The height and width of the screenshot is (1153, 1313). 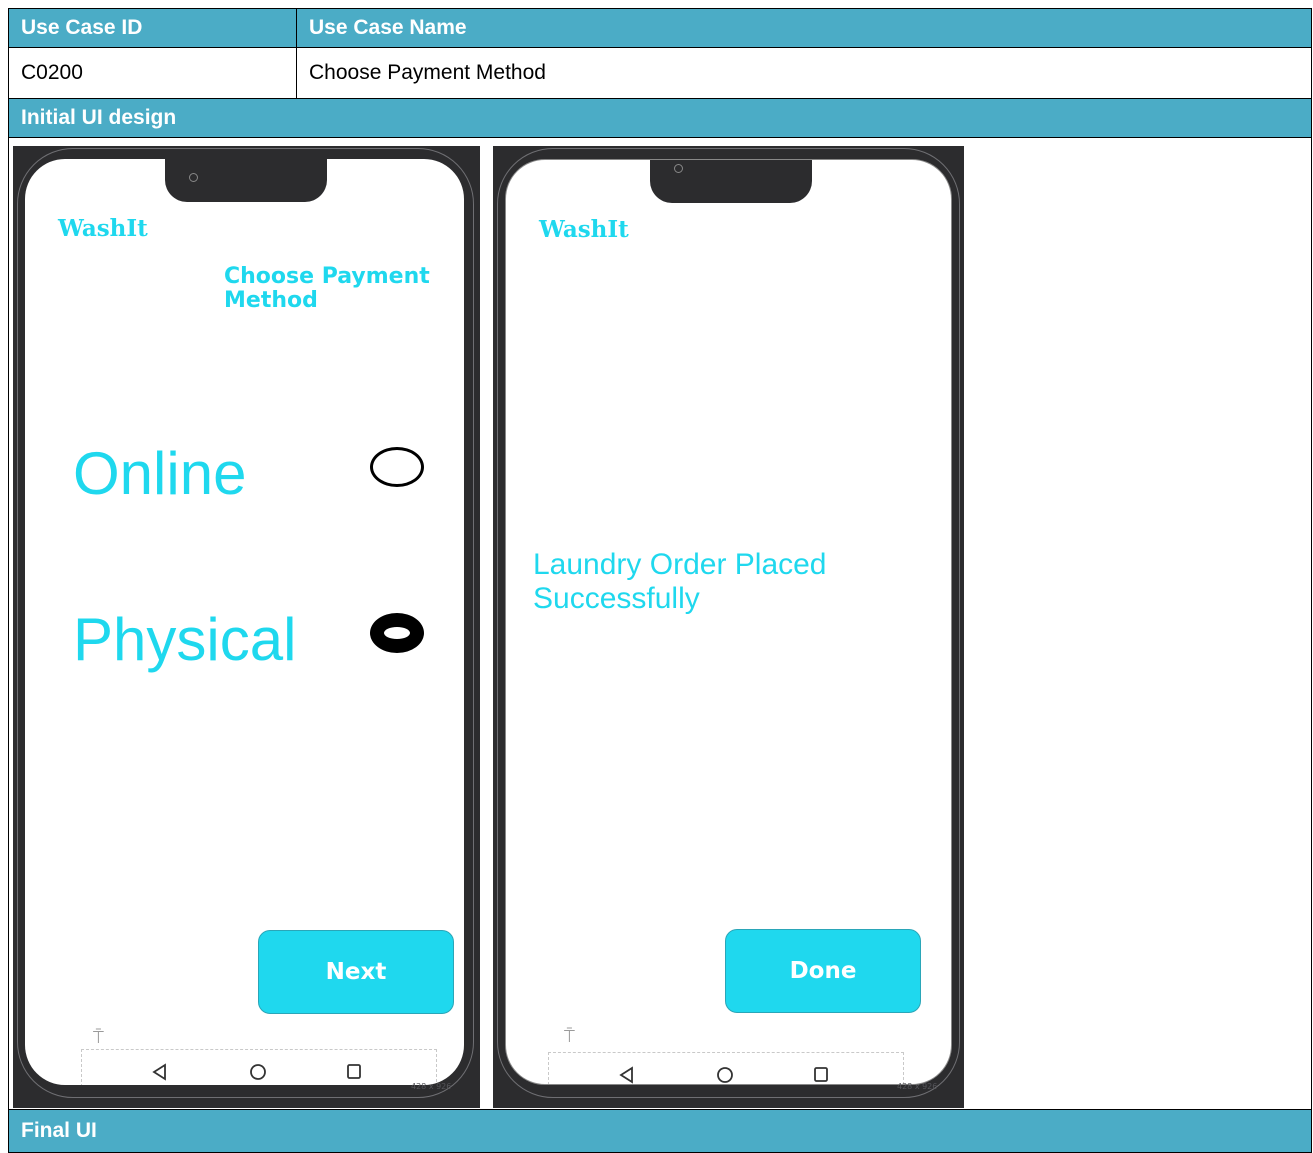 What do you see at coordinates (803, 73) in the screenshot?
I see `use-case-name-value: Choose Payment Method` at bounding box center [803, 73].